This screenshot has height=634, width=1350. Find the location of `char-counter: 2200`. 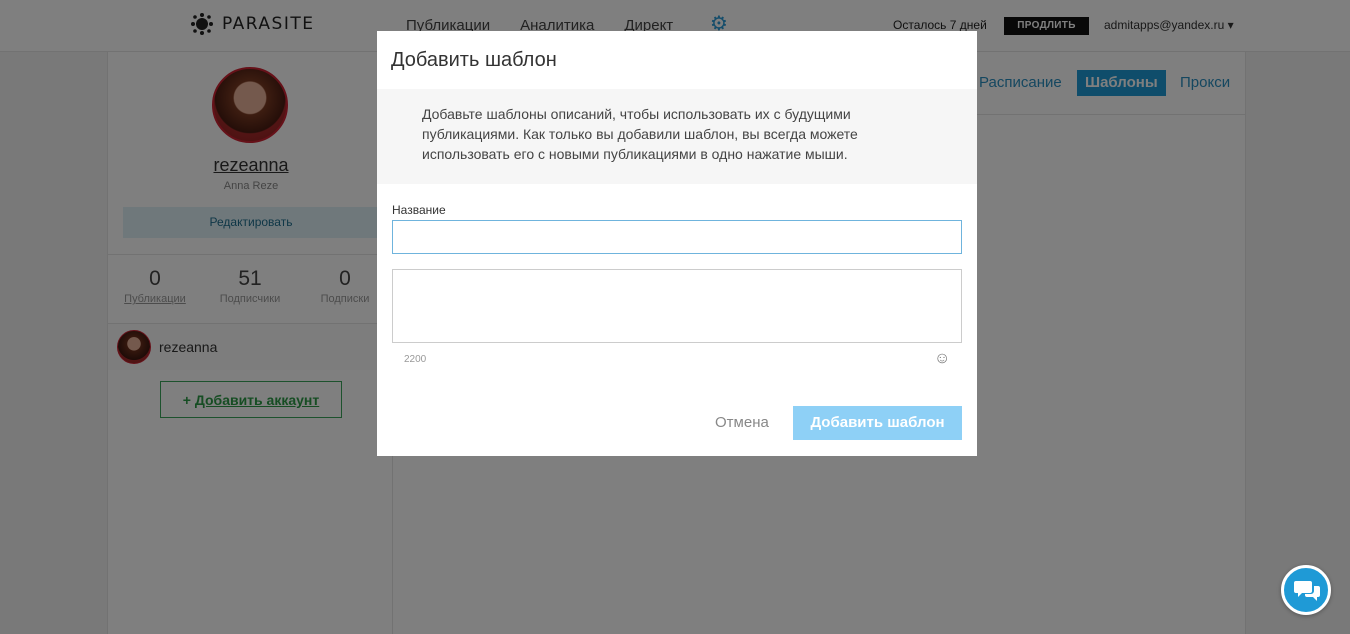

char-counter: 2200 is located at coordinates (415, 359).